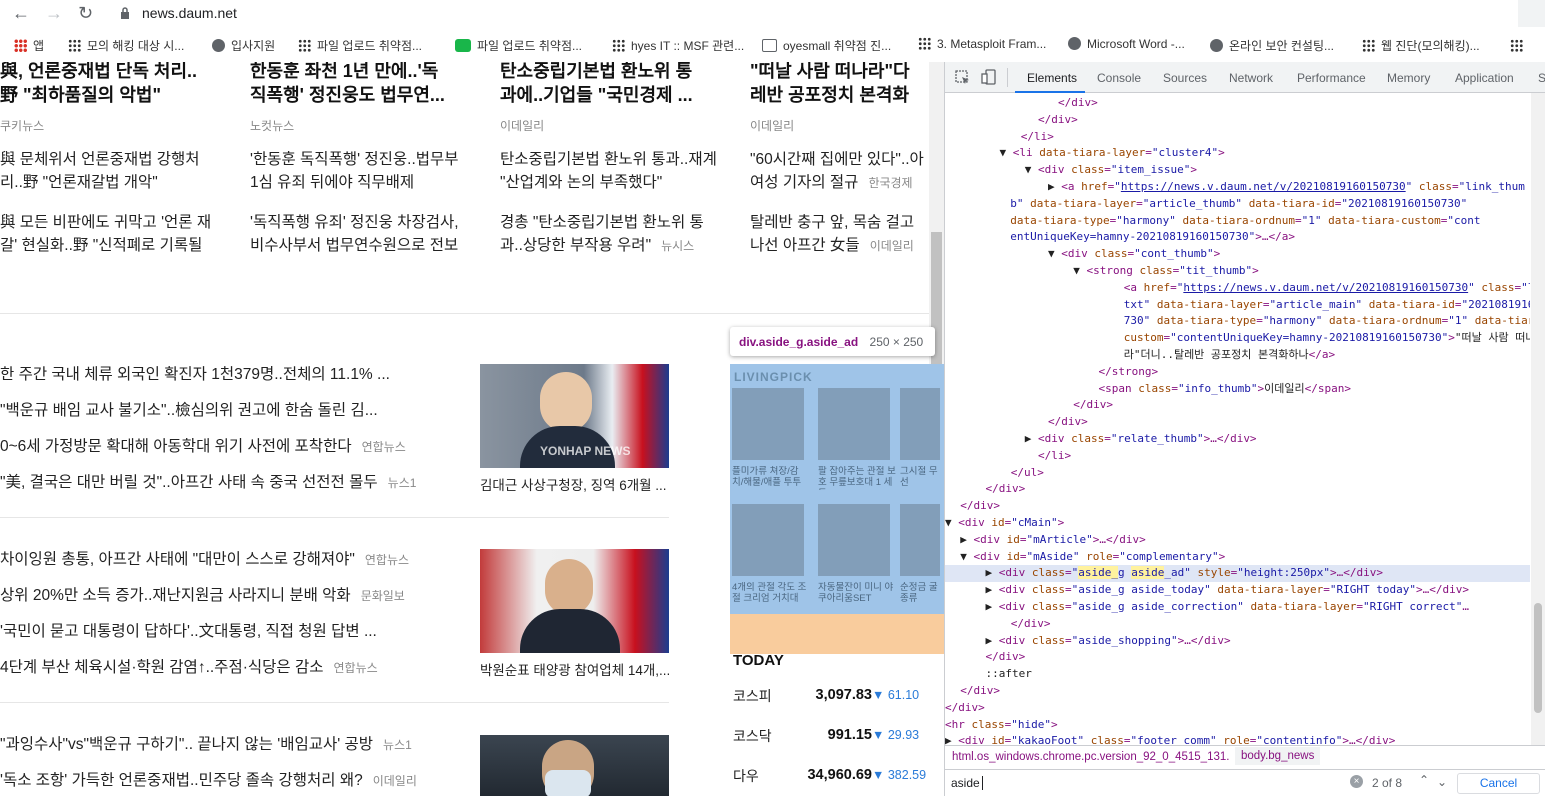 The height and width of the screenshot is (796, 1545). I want to click on related-news-line: "60시간째 집에만 있다"..아, so click(847, 159).